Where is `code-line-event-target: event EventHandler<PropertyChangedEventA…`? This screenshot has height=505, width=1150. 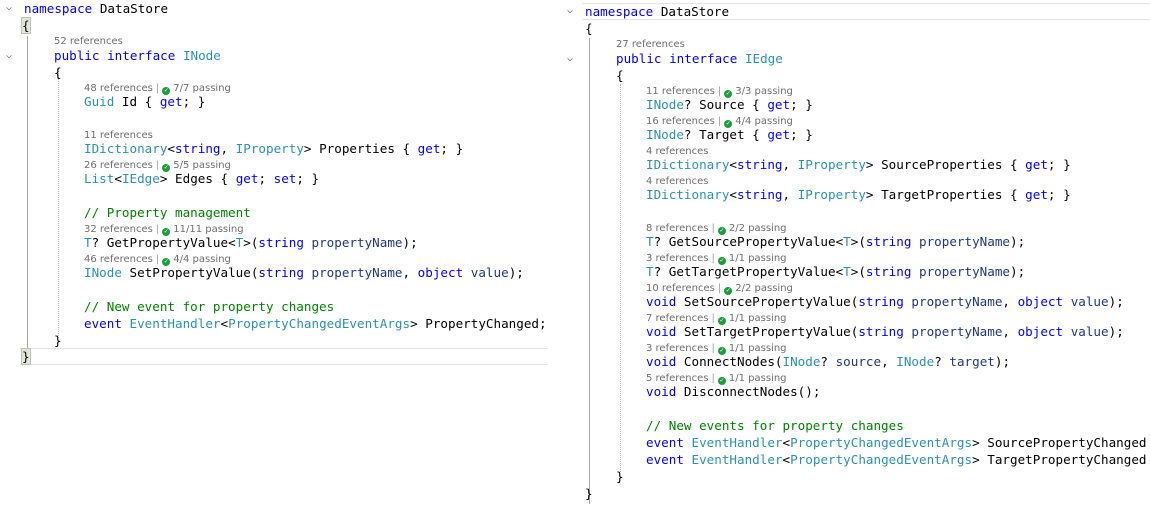 code-line-event-target: event EventHandler<PropertyChangedEventA… is located at coordinates (896, 459).